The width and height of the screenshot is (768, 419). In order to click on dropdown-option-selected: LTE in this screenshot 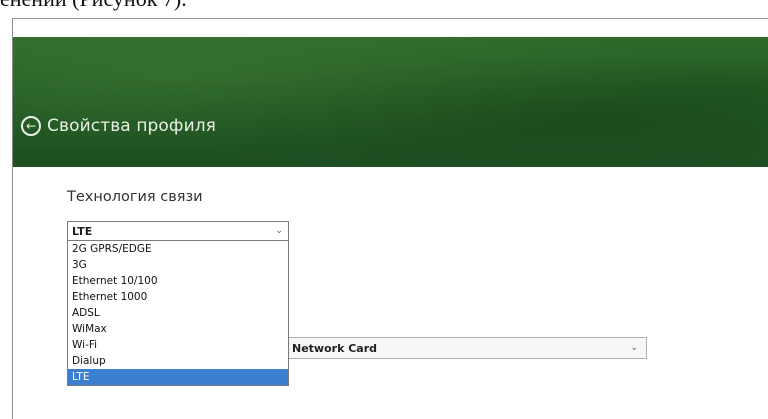, I will do `click(178, 377)`.